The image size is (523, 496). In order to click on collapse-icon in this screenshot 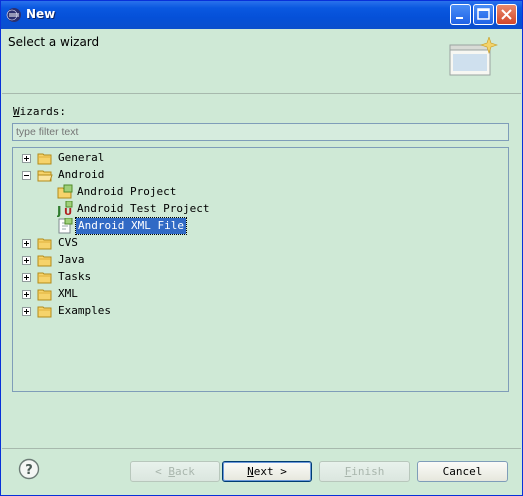, I will do `click(26, 175)`.